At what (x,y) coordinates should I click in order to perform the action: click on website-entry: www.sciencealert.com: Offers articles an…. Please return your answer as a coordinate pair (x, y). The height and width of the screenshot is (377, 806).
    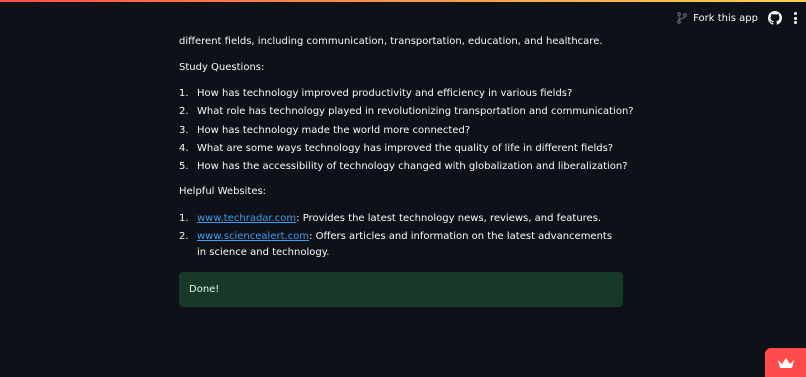
    Looking at the image, I should click on (410, 245).